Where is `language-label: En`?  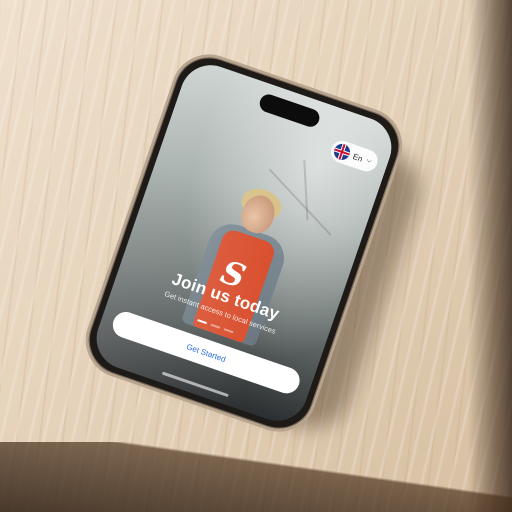 language-label: En is located at coordinates (357, 157).